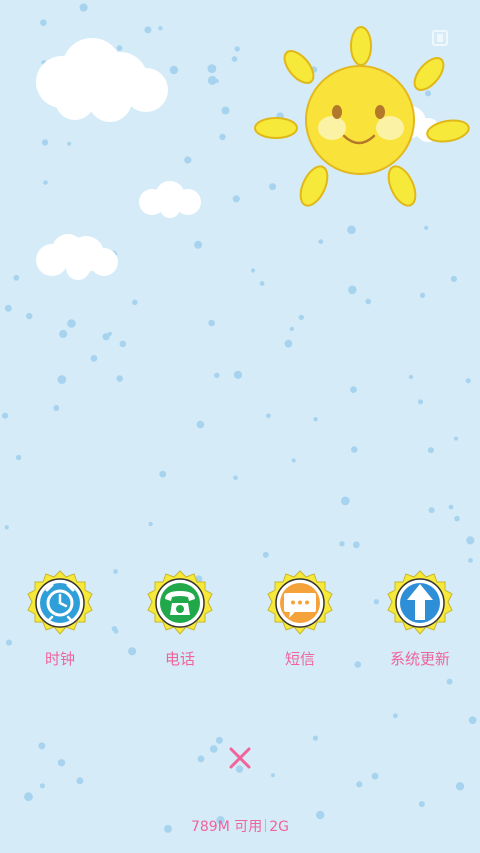  Describe the element at coordinates (59, 659) in the screenshot. I see `app-clock-label: 时钟` at that location.